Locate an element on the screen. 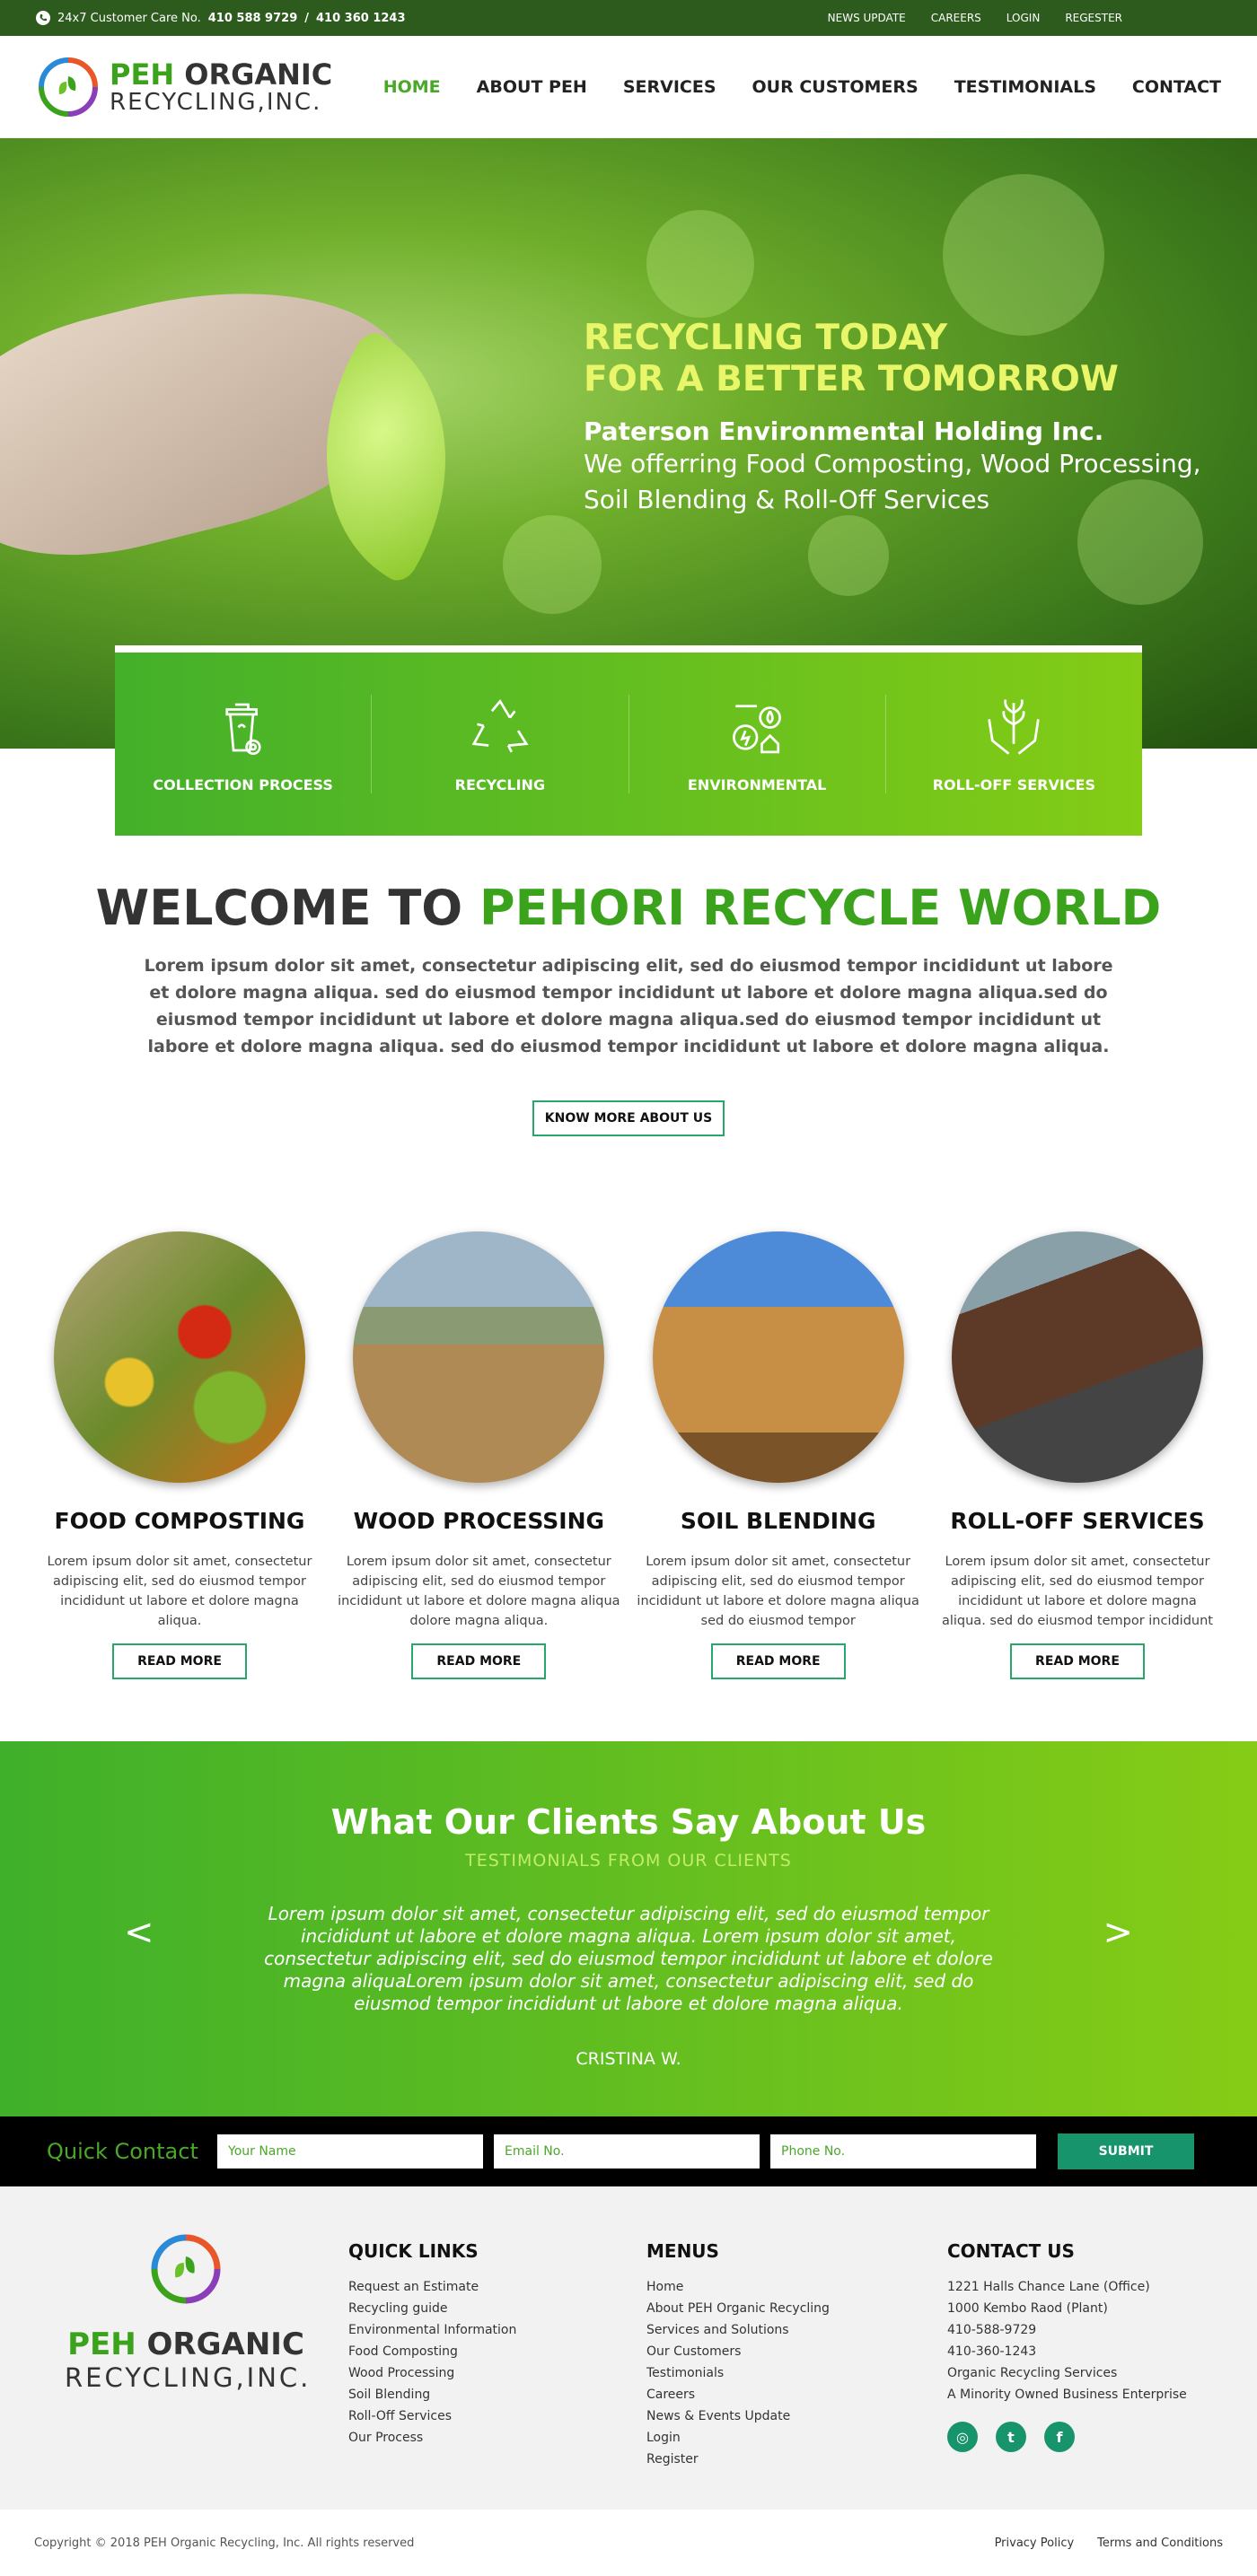 The height and width of the screenshot is (2576, 1257). hero-headline-2: FOR A BETTER TOMORROW is located at coordinates (852, 379).